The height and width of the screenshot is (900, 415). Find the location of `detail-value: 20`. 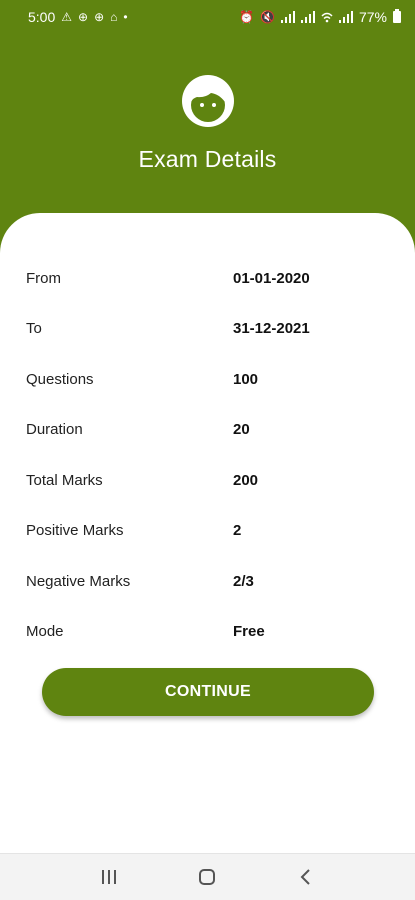

detail-value: 20 is located at coordinates (241, 430).